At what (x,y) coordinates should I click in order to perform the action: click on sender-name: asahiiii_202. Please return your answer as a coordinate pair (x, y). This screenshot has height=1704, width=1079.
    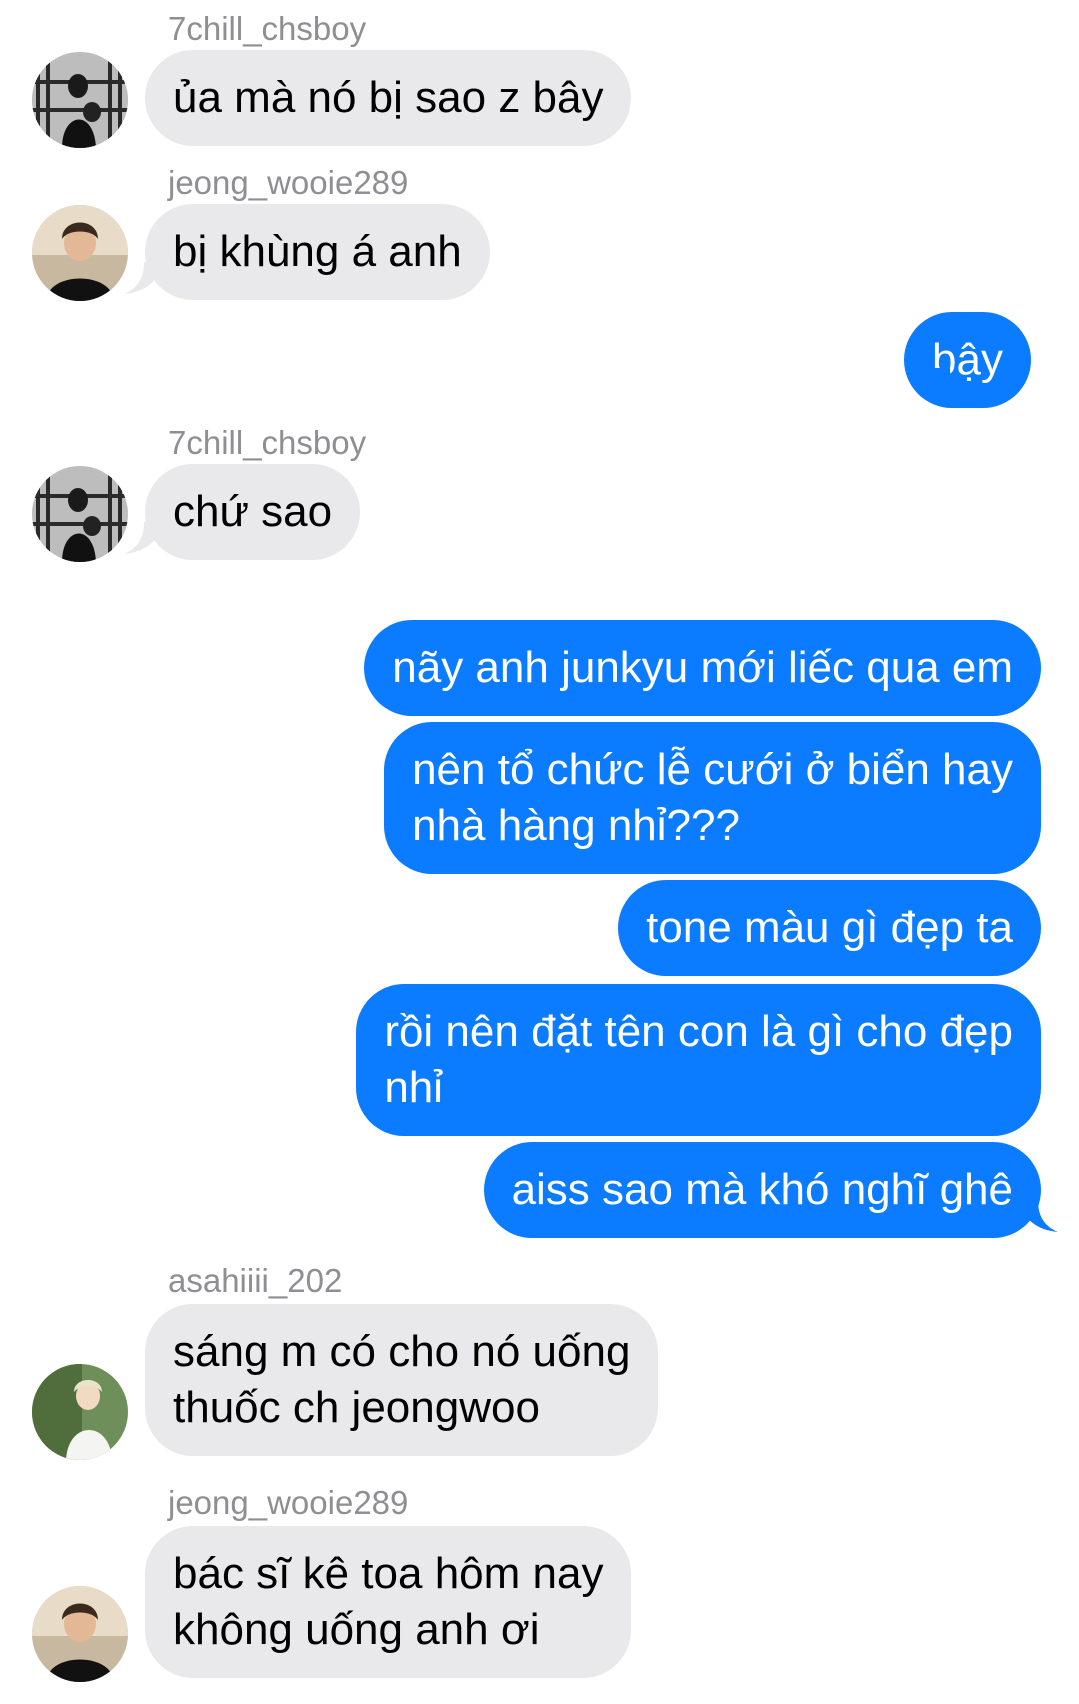
    Looking at the image, I should click on (255, 1280).